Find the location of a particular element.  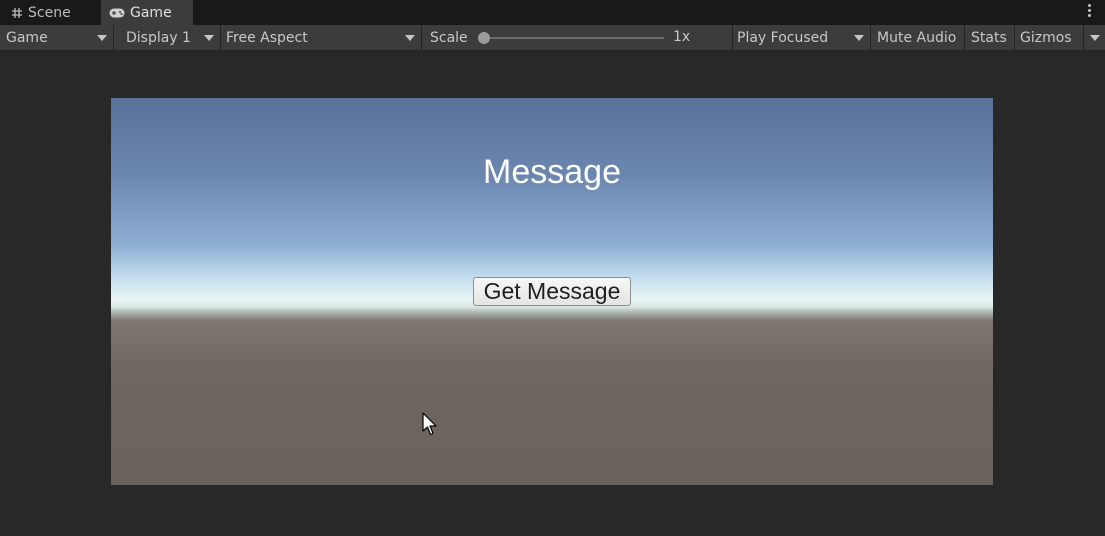

mute-audio-label: Mute Audio is located at coordinates (917, 37).